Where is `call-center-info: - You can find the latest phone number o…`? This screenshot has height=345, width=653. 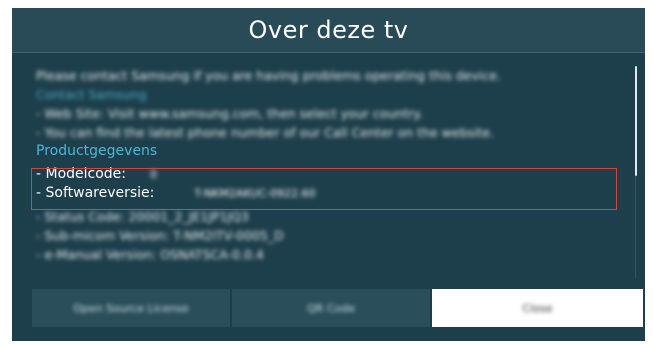
call-center-info: - You can find the latest phone number o… is located at coordinates (265, 132).